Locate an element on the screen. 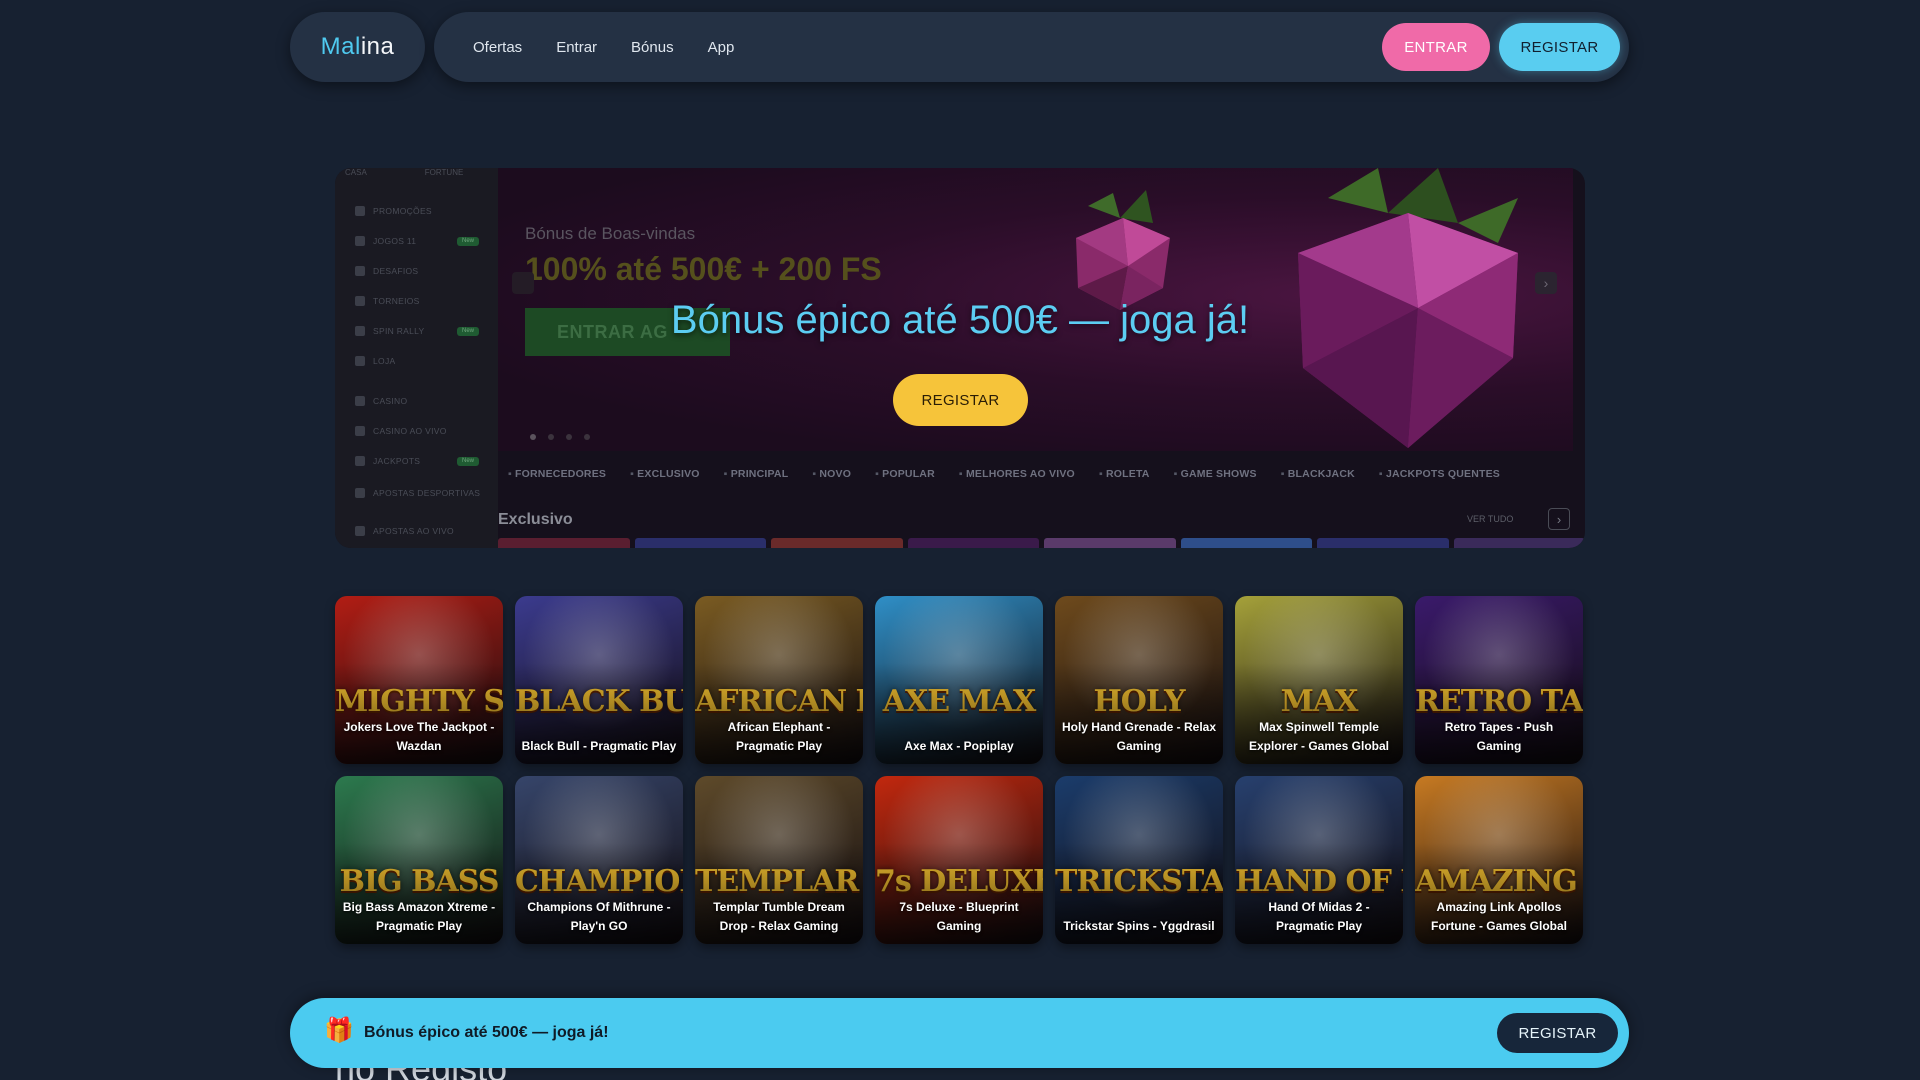  embedded-category-tab: MELHORES AO VIVO is located at coordinates (1017, 474).